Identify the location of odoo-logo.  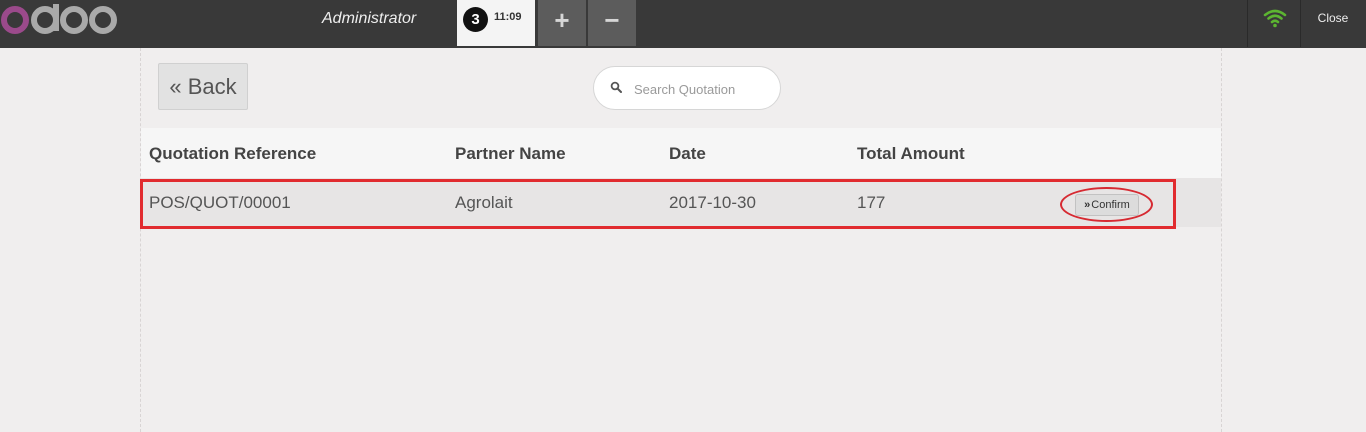
(59, 19).